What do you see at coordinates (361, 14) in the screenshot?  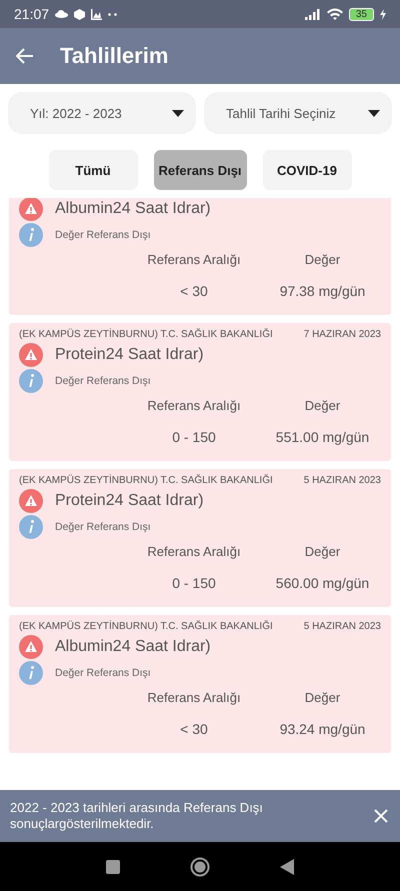 I see `battery-level: 35` at bounding box center [361, 14].